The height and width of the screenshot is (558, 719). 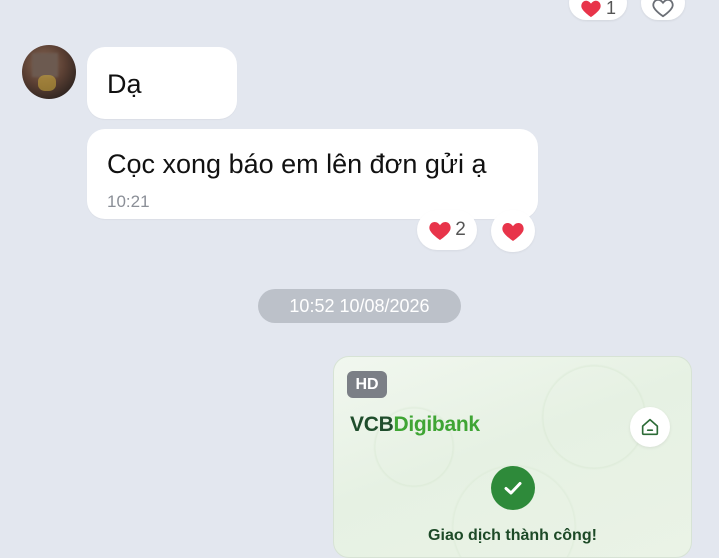 What do you see at coordinates (372, 424) in the screenshot?
I see `logo-vcb: VCB` at bounding box center [372, 424].